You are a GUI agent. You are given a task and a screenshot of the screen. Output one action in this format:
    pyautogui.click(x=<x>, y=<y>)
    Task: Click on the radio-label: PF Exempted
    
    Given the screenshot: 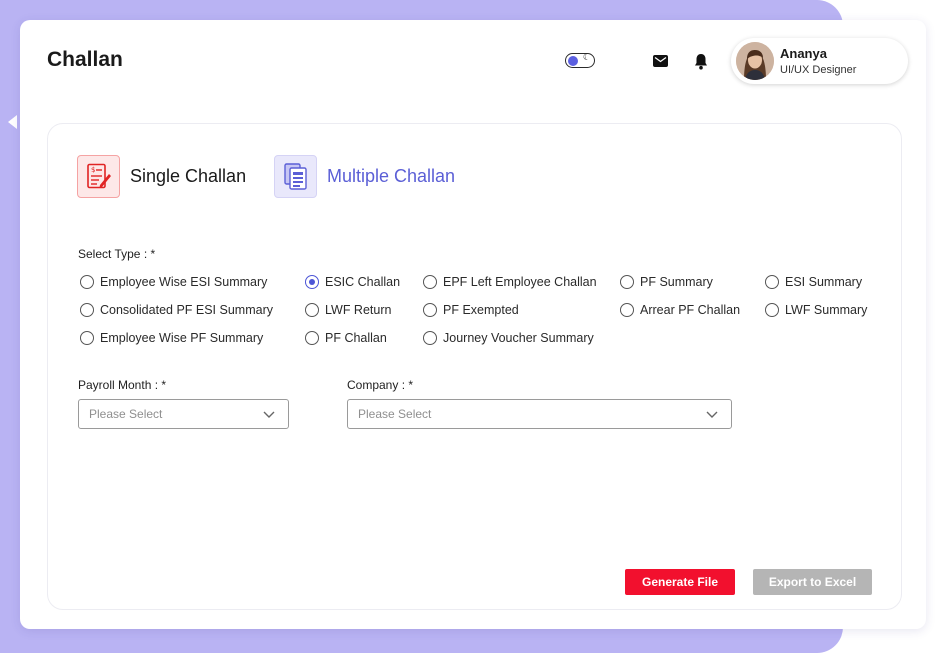 What is the action you would take?
    pyautogui.click(x=481, y=310)
    